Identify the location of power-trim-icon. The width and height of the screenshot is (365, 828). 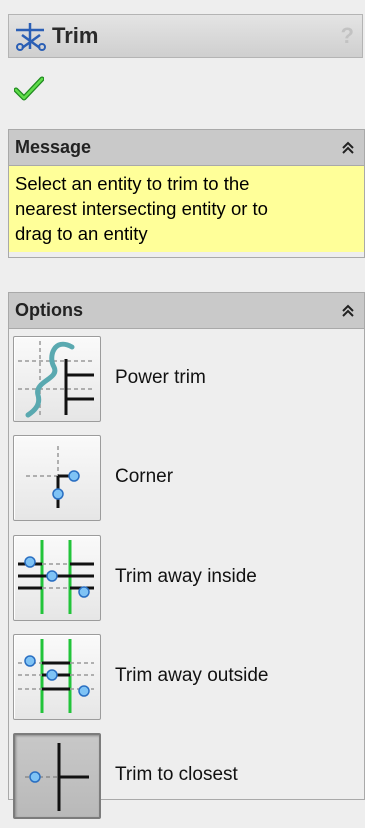
(56, 379).